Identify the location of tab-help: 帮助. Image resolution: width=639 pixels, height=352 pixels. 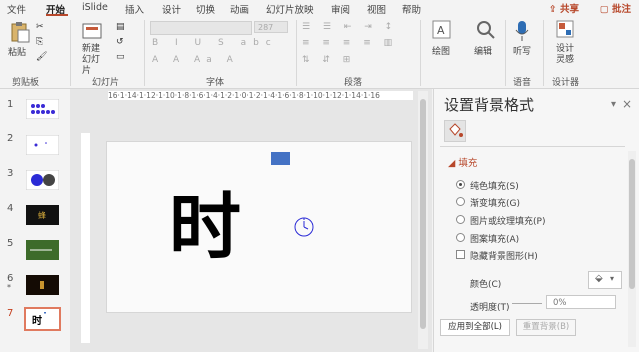
(411, 9).